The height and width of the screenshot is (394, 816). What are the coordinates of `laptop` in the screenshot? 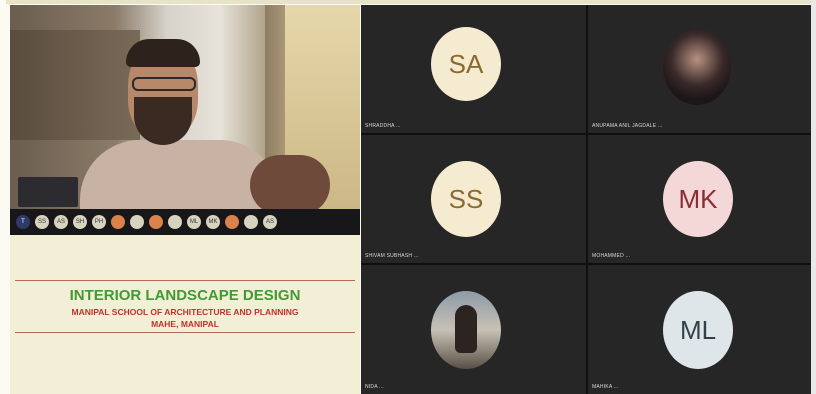 It's located at (48, 192).